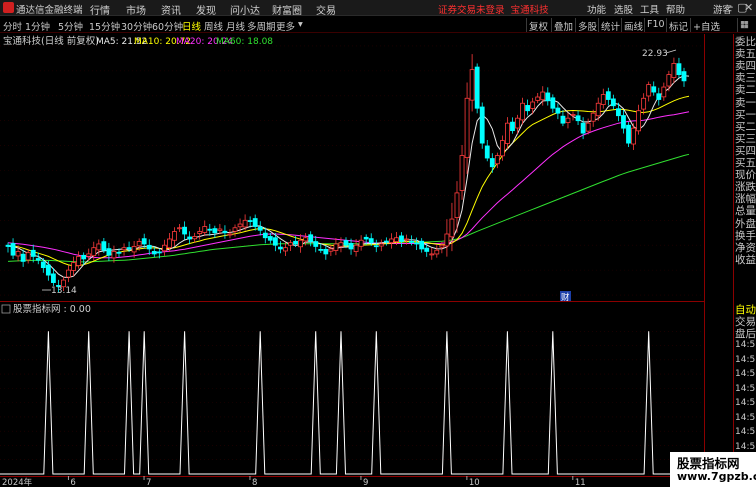 This screenshot has width=756, height=487. I want to click on quote-label: 外盘, so click(745, 223).